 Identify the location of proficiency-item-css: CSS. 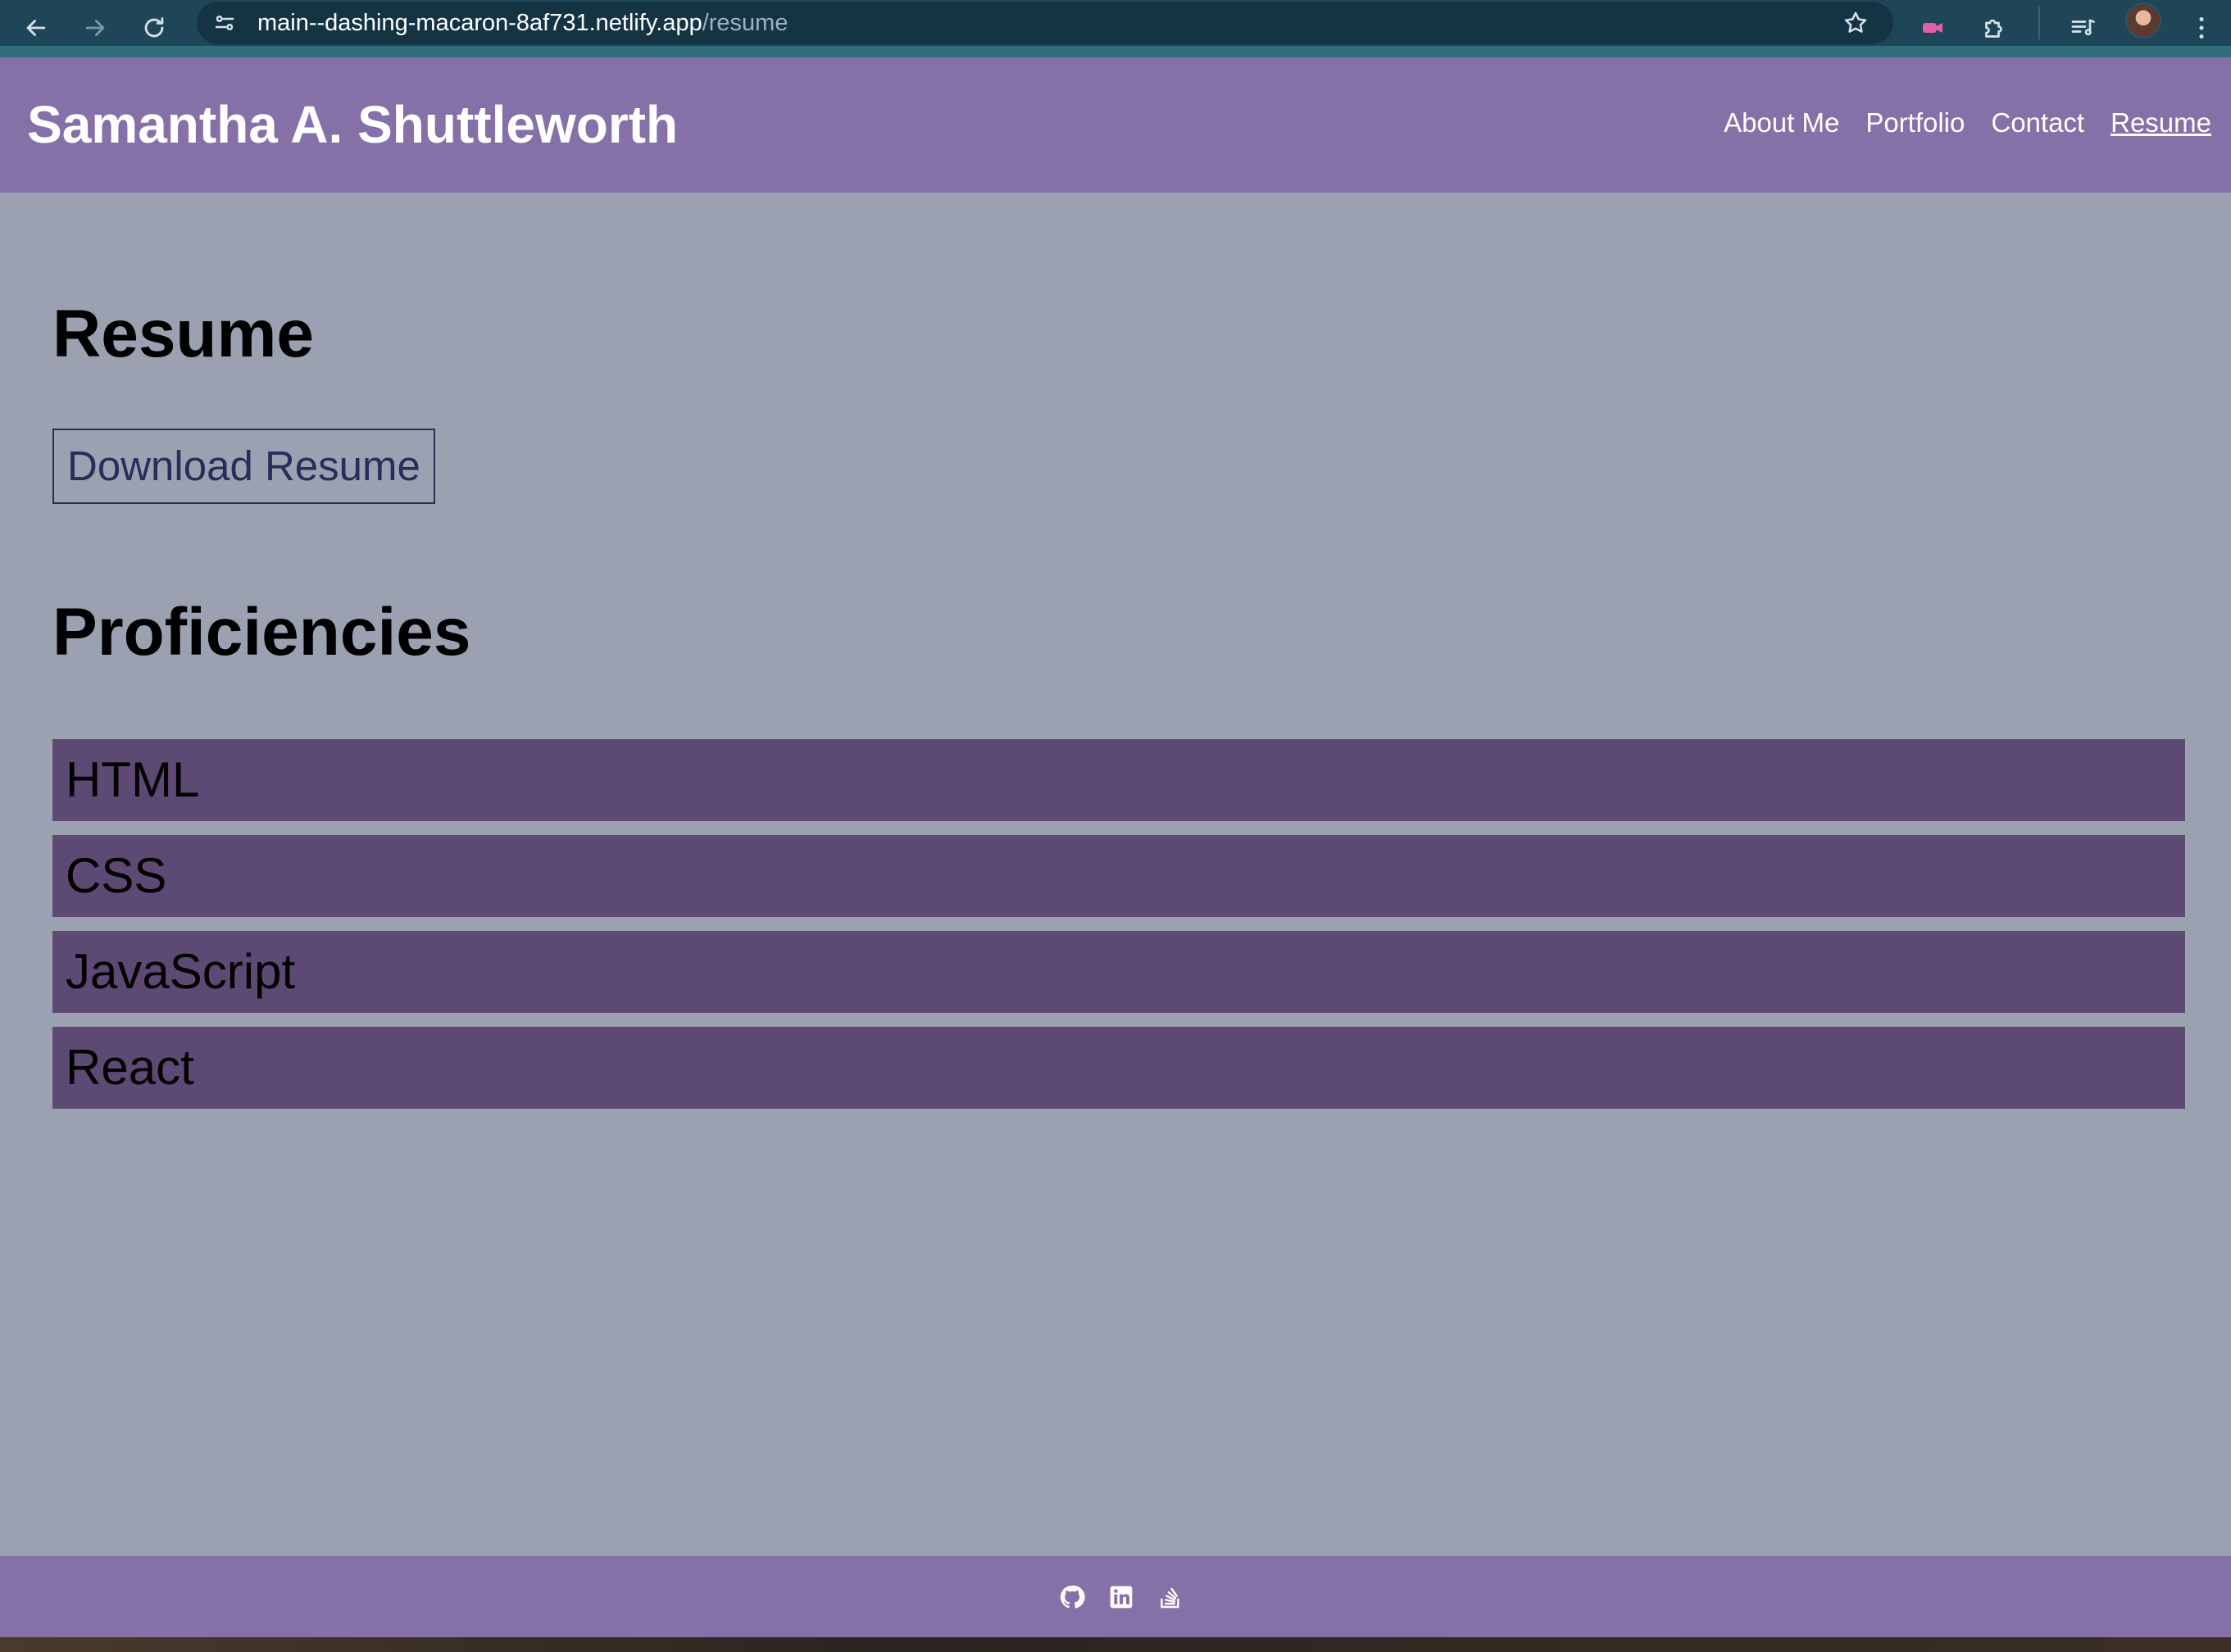
(1118, 876).